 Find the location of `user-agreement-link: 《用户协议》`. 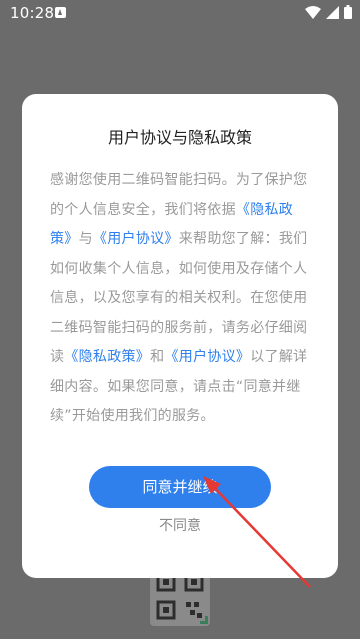

user-agreement-link: 《用户协议》 is located at coordinates (136, 239).